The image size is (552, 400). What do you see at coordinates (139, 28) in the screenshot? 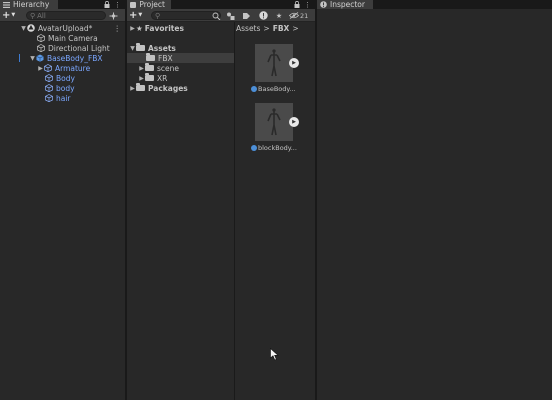
I see `star-icon: ★` at bounding box center [139, 28].